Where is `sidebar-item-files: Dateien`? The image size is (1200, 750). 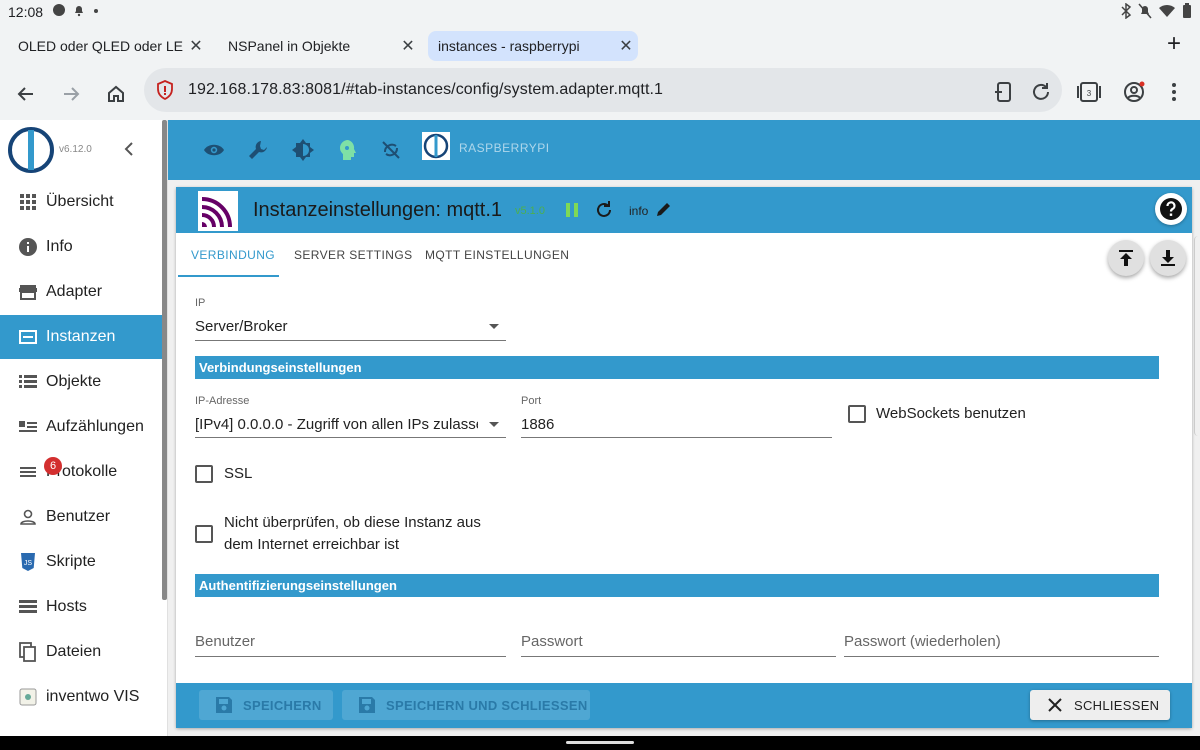
sidebar-item-files: Dateien is located at coordinates (81, 652).